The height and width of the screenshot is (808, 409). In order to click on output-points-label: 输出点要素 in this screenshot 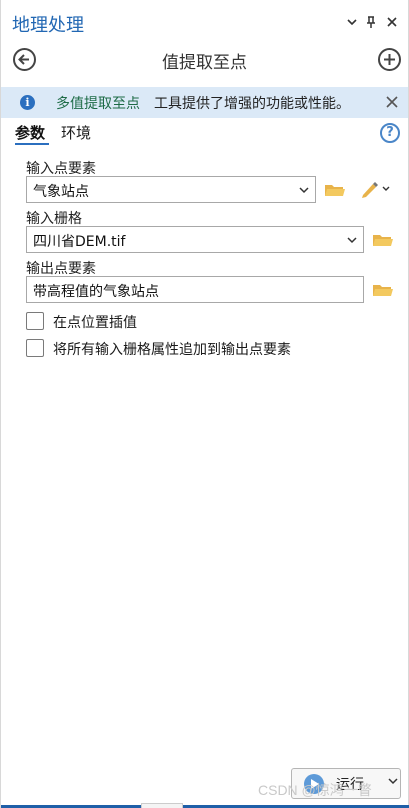, I will do `click(61, 269)`.